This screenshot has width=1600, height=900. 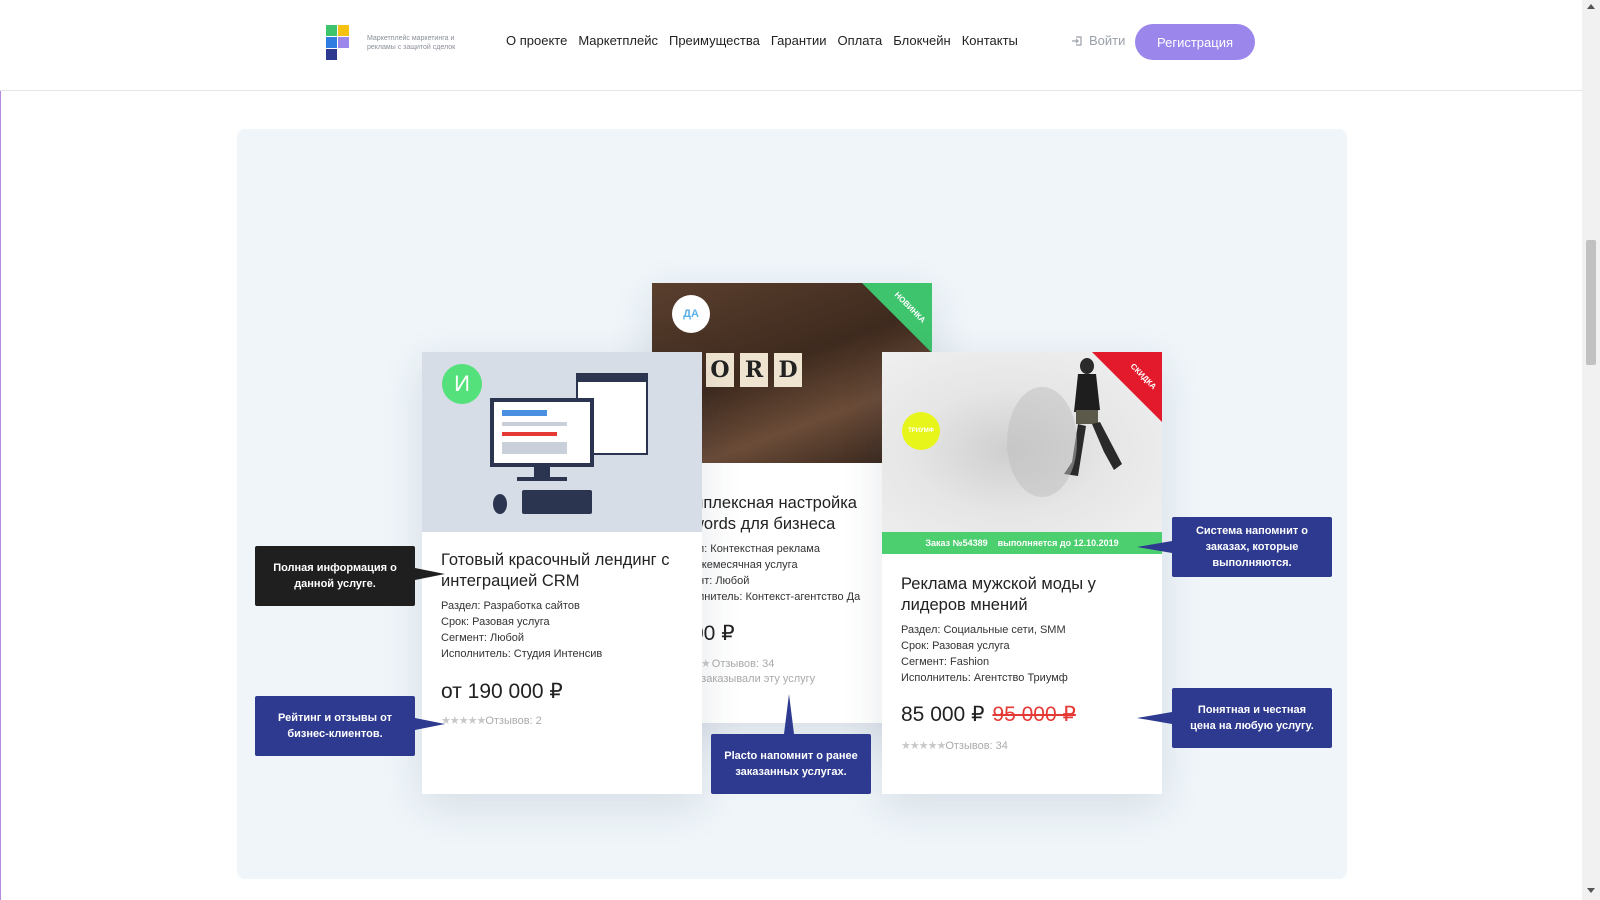 What do you see at coordinates (1195, 42) in the screenshot?
I see `register-button: Регистрация` at bounding box center [1195, 42].